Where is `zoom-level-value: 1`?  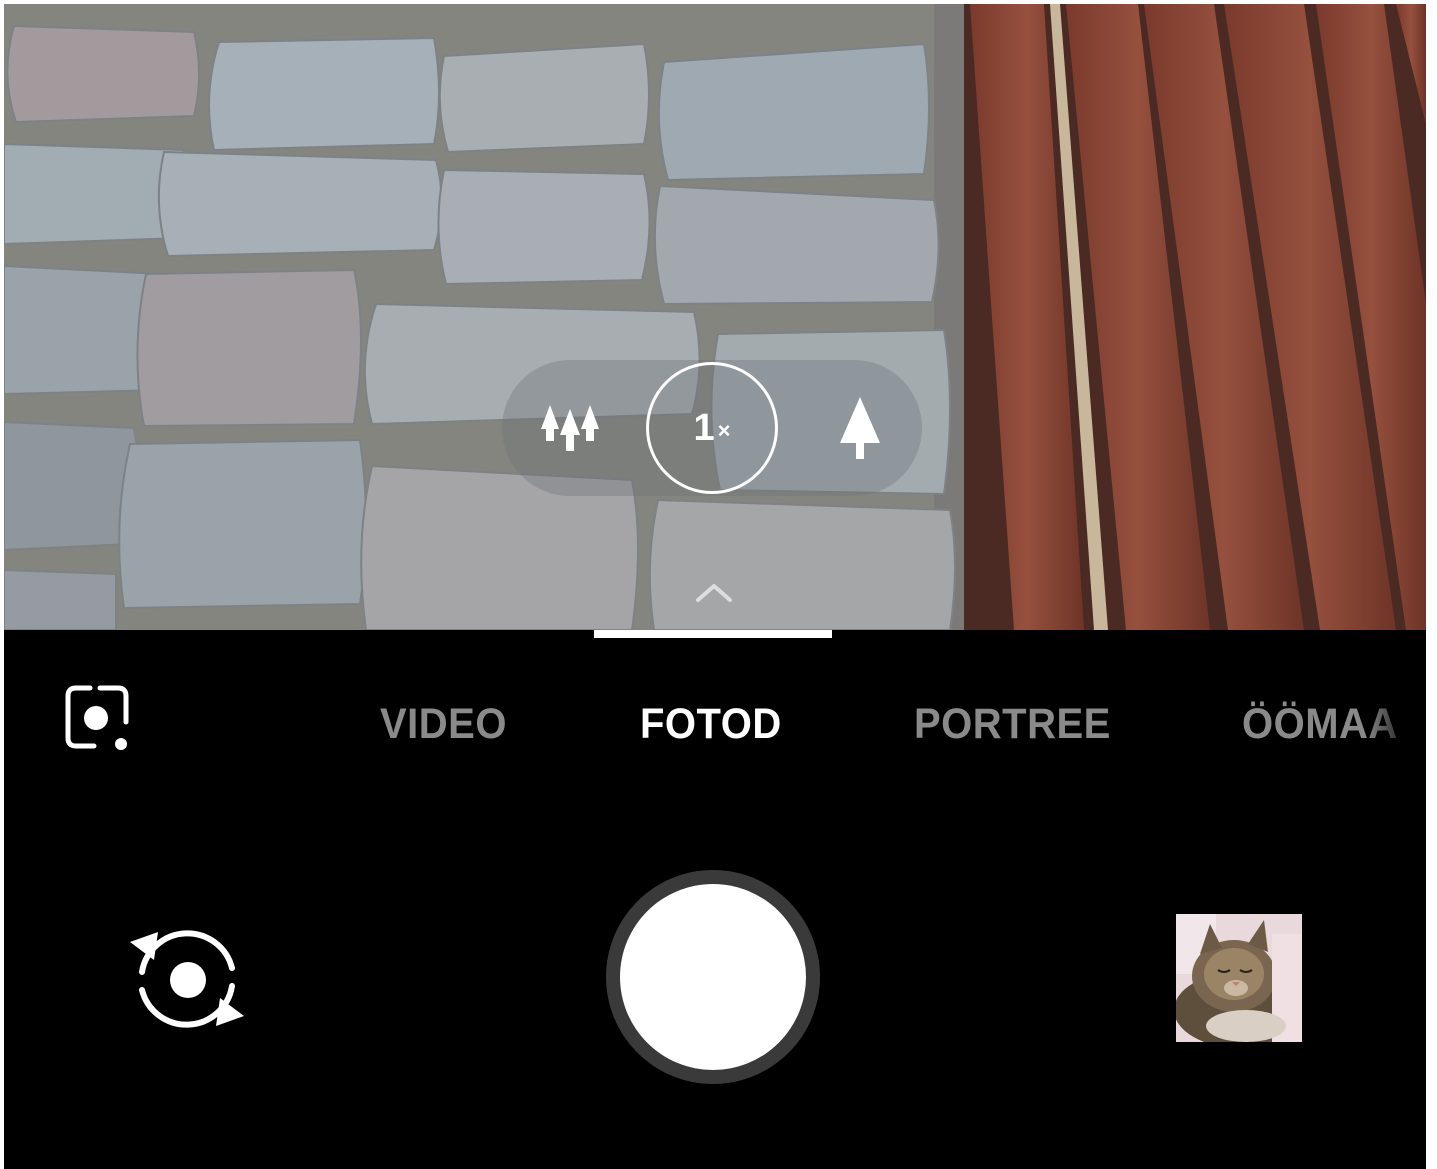
zoom-level-value: 1 is located at coordinates (704, 427).